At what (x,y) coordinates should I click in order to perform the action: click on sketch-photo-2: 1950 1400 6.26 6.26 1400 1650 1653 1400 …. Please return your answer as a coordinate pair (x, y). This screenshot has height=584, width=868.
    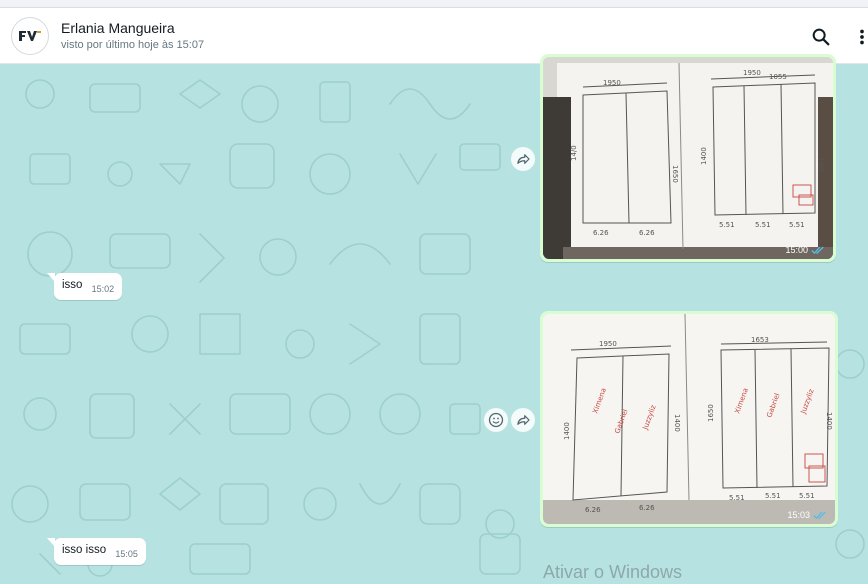
    Looking at the image, I should click on (689, 419).